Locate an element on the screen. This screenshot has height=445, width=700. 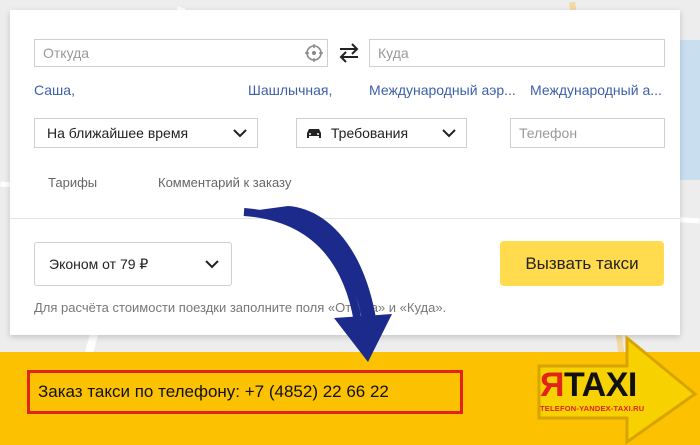
phone-input: Телефон is located at coordinates (587, 133).